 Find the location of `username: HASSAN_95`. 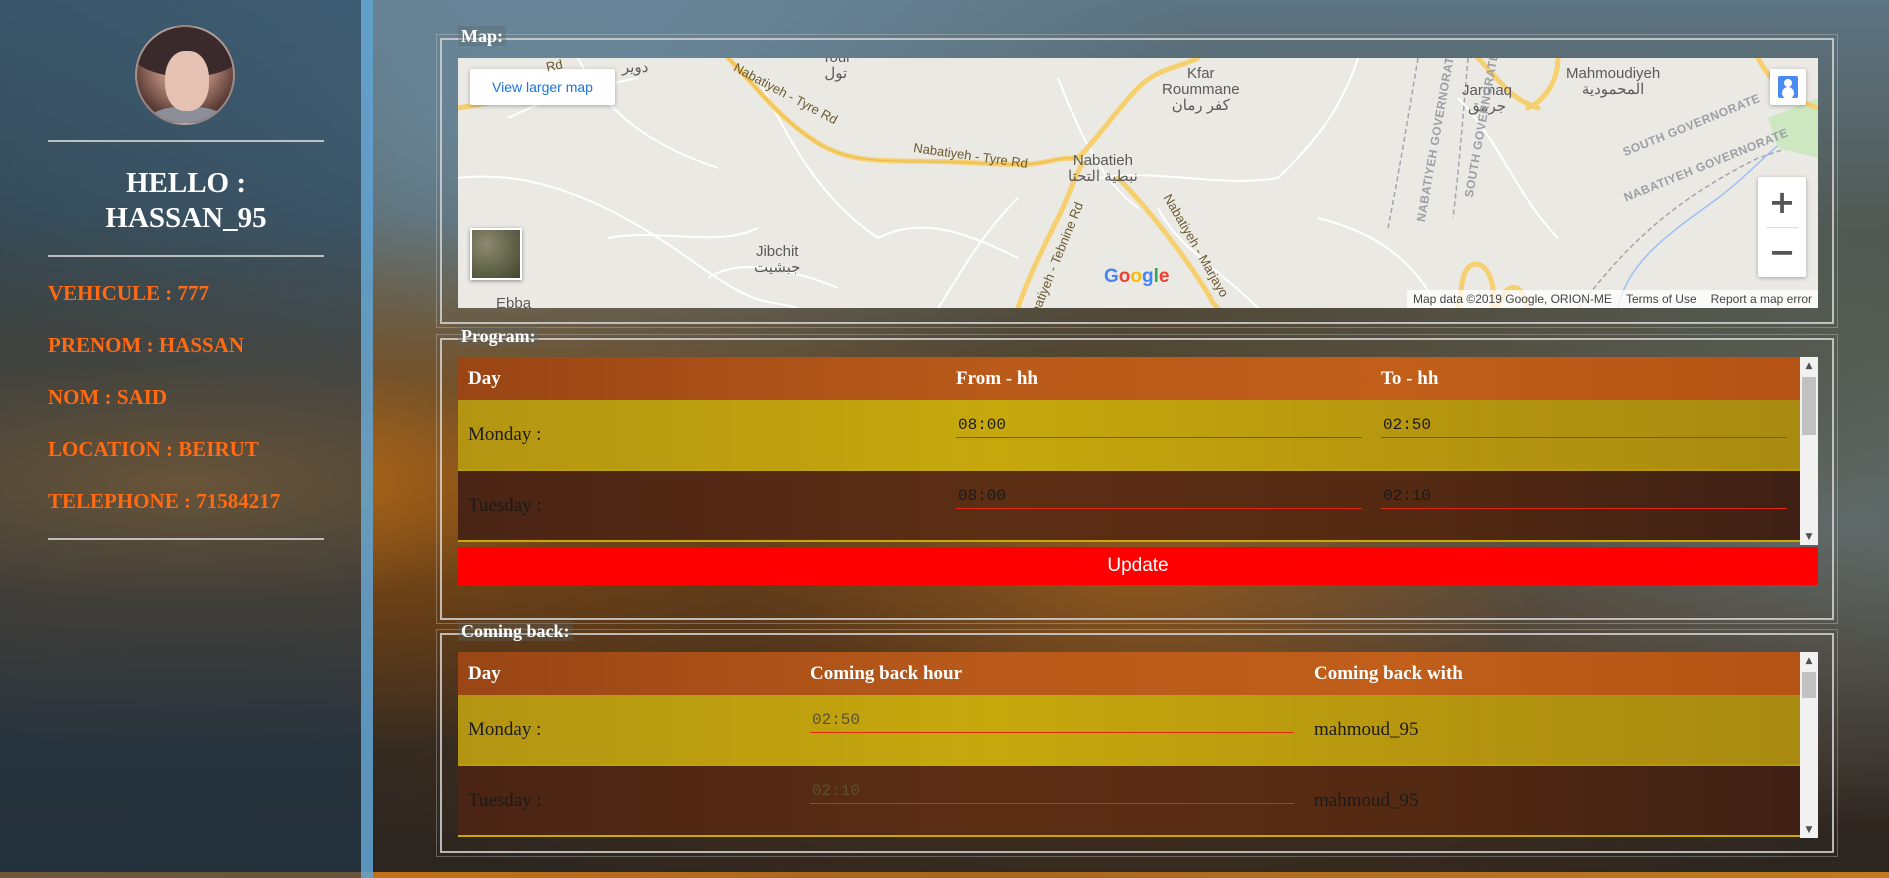

username: HASSAN_95 is located at coordinates (186, 218).